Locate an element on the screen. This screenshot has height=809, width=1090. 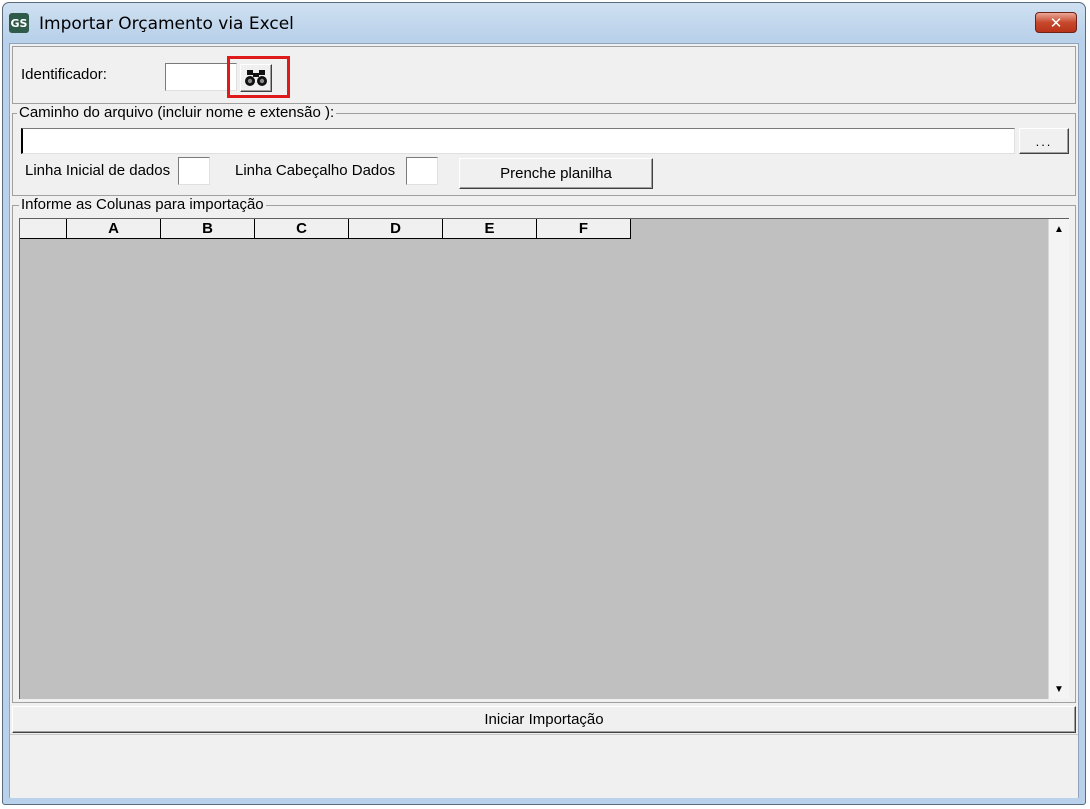
find-button is located at coordinates (256, 78).